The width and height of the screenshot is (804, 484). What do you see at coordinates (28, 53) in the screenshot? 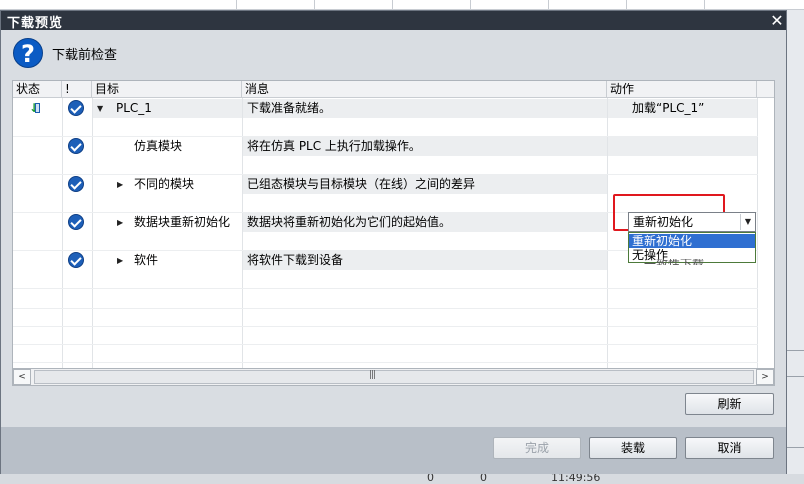
I see `question-icon: ?` at bounding box center [28, 53].